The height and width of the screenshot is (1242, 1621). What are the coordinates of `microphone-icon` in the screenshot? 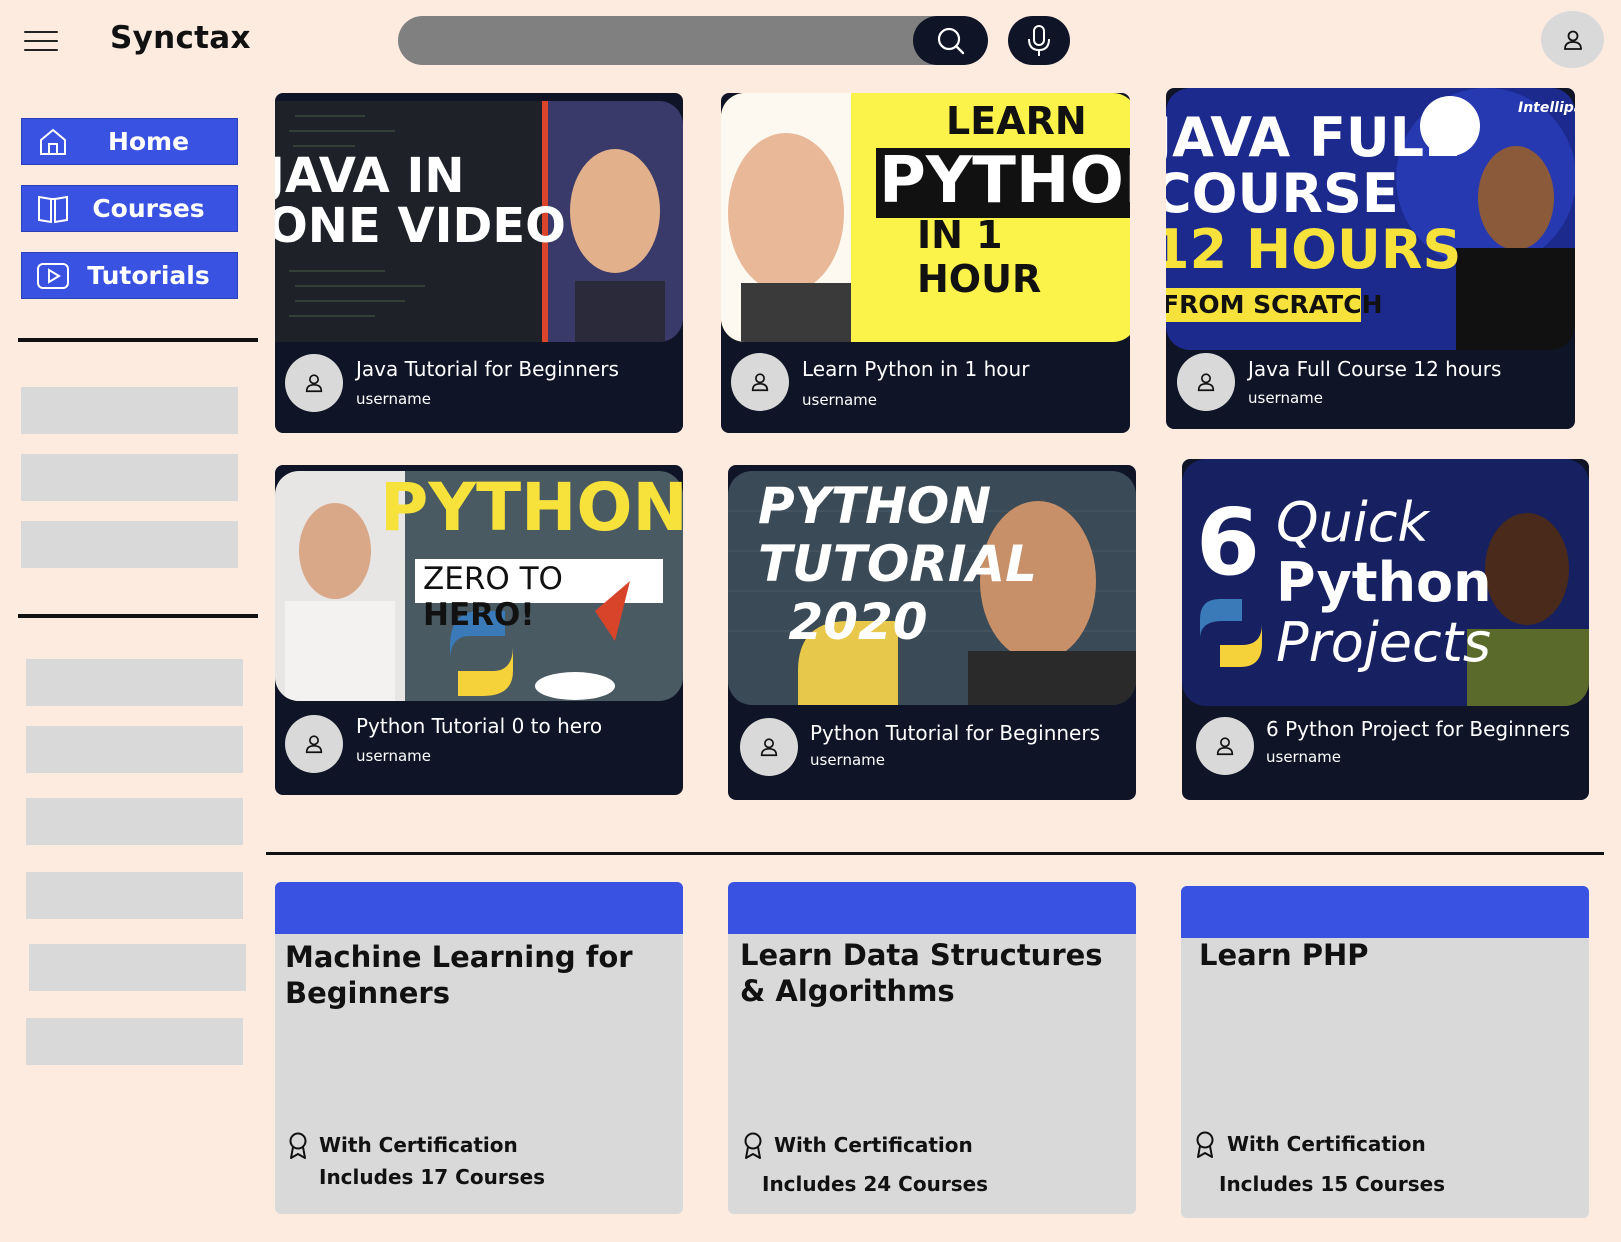 It's located at (1039, 40).